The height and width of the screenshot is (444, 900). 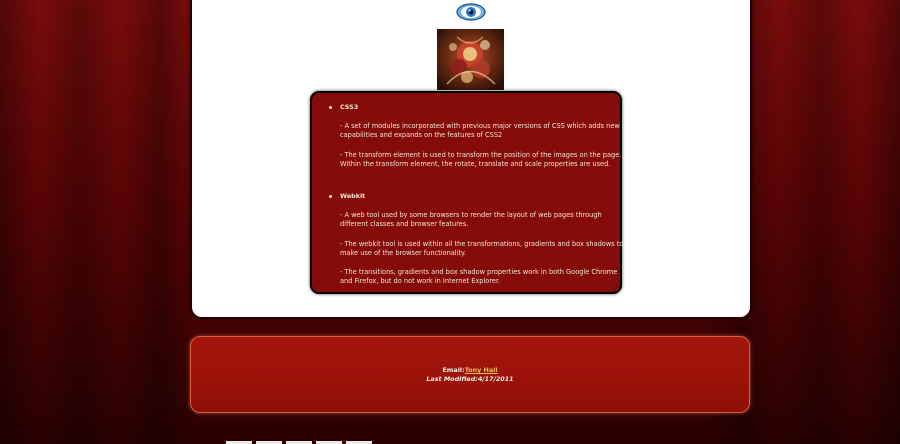 What do you see at coordinates (349, 107) in the screenshot?
I see `topic-title-text: CSS3` at bounding box center [349, 107].